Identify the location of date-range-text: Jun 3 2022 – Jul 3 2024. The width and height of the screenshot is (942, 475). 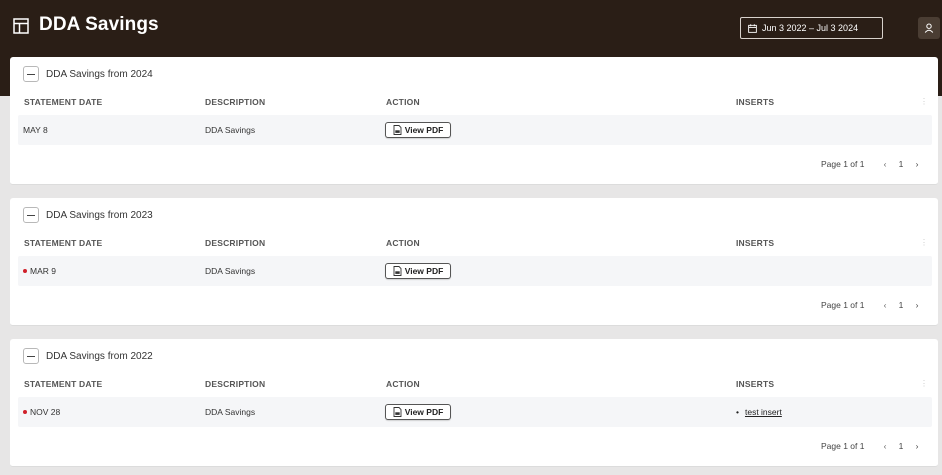
(810, 28).